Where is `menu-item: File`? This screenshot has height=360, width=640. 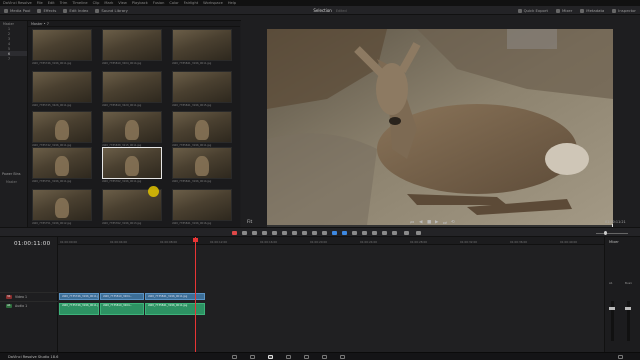 menu-item: File is located at coordinates (40, 3).